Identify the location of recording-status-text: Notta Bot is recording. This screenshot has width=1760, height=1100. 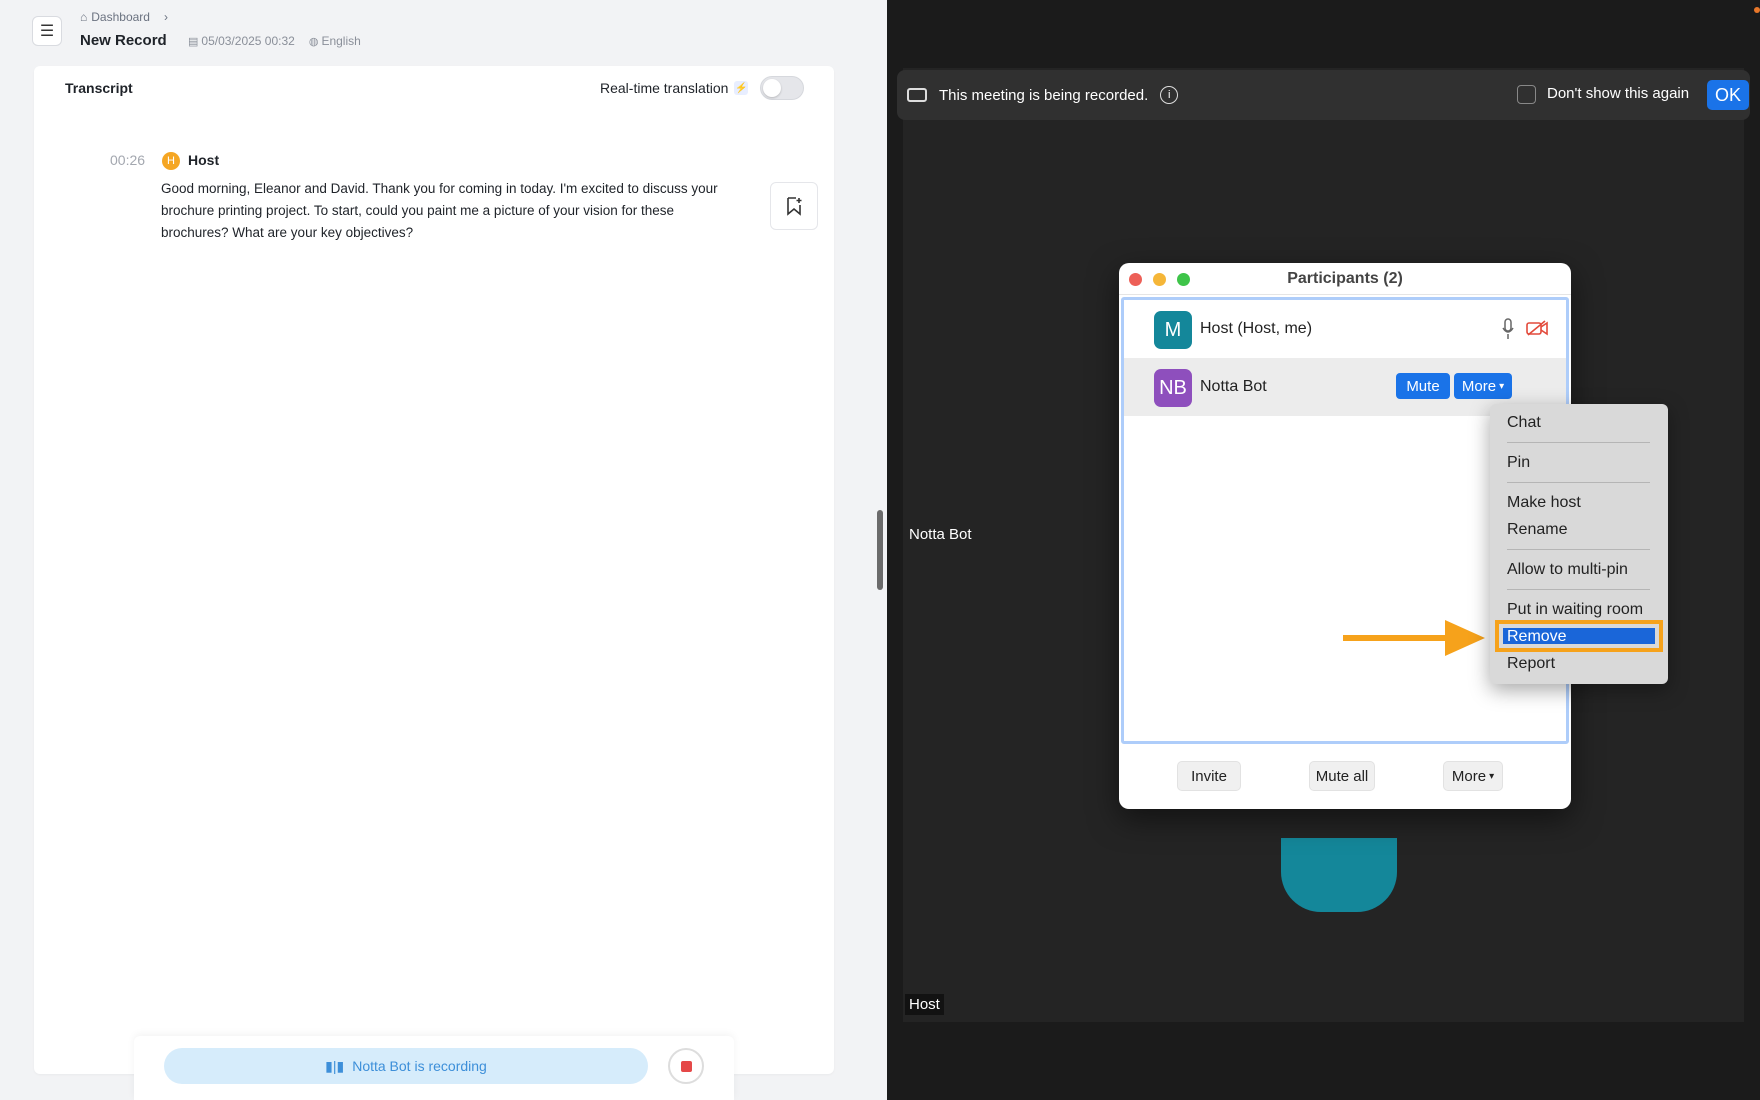
(419, 1066).